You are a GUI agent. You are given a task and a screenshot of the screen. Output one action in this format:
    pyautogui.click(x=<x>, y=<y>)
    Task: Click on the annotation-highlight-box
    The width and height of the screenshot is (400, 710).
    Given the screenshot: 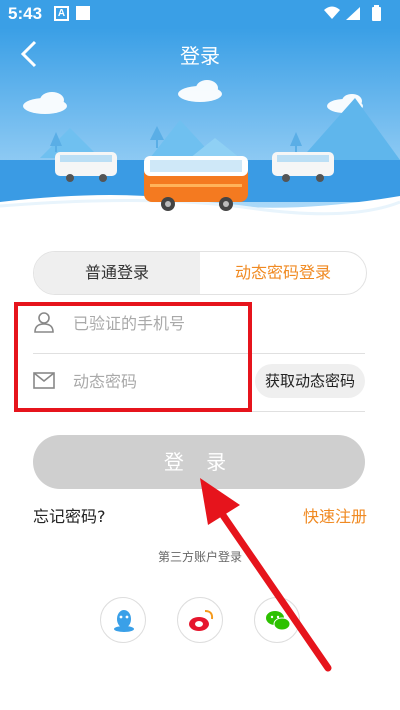 What is the action you would take?
    pyautogui.click(x=133, y=357)
    